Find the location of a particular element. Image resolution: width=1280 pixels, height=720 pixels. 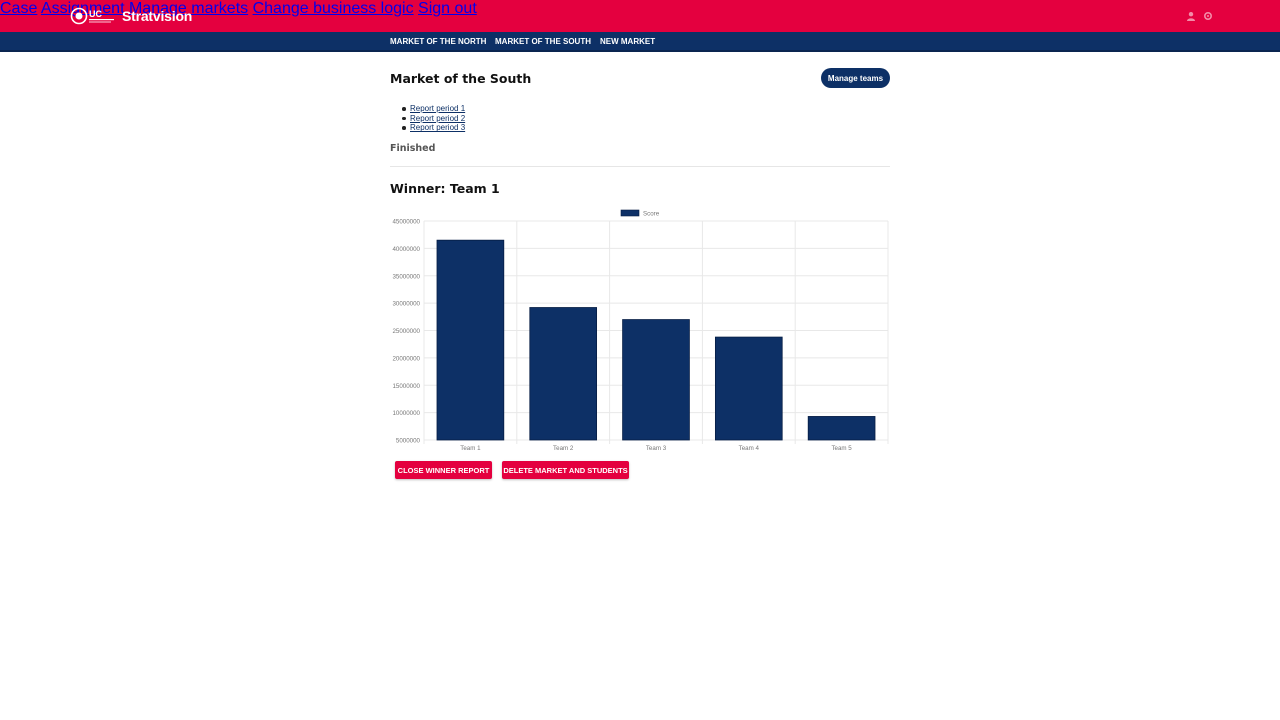

x-tick-label: Team 3 is located at coordinates (656, 448).